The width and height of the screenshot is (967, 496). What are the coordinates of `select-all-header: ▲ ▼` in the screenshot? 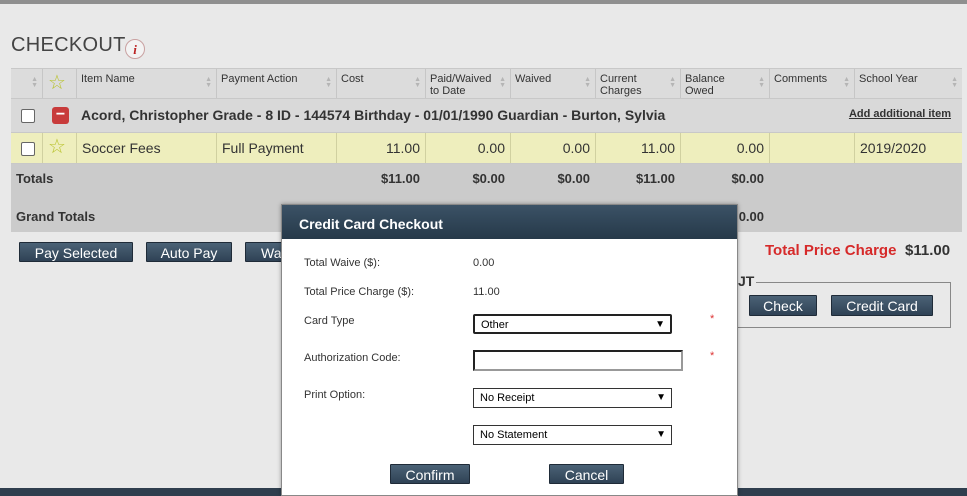 It's located at (26, 83).